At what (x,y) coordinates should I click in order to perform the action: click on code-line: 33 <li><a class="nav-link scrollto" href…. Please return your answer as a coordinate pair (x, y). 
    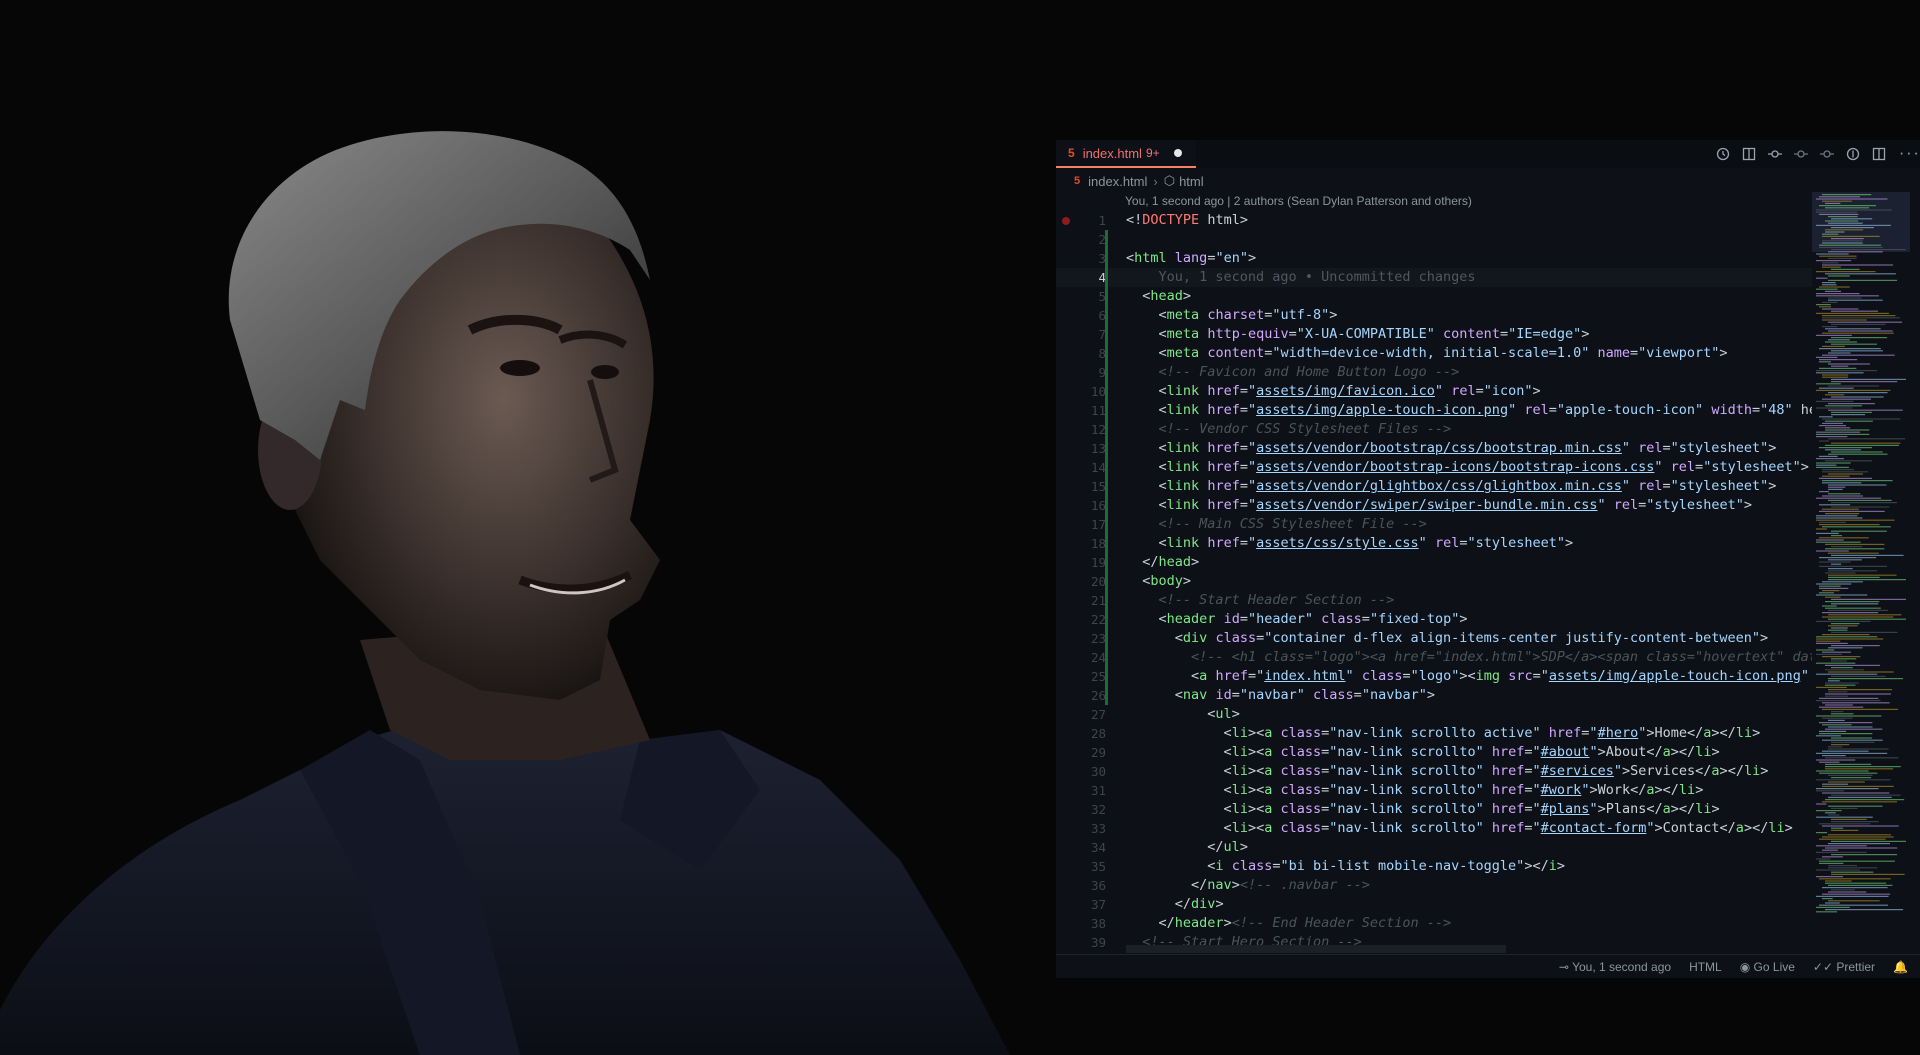
    Looking at the image, I should click on (1434, 828).